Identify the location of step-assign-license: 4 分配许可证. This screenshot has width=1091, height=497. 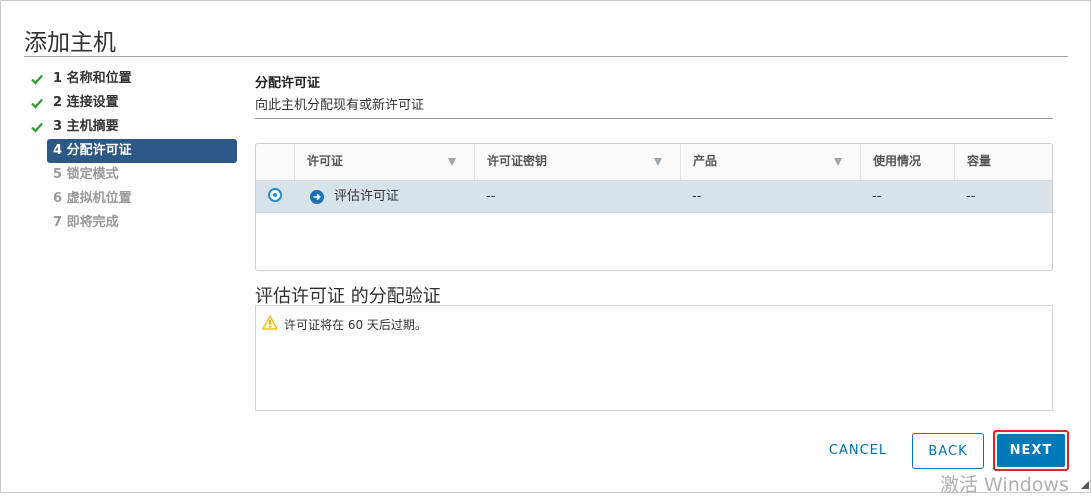
(142, 151).